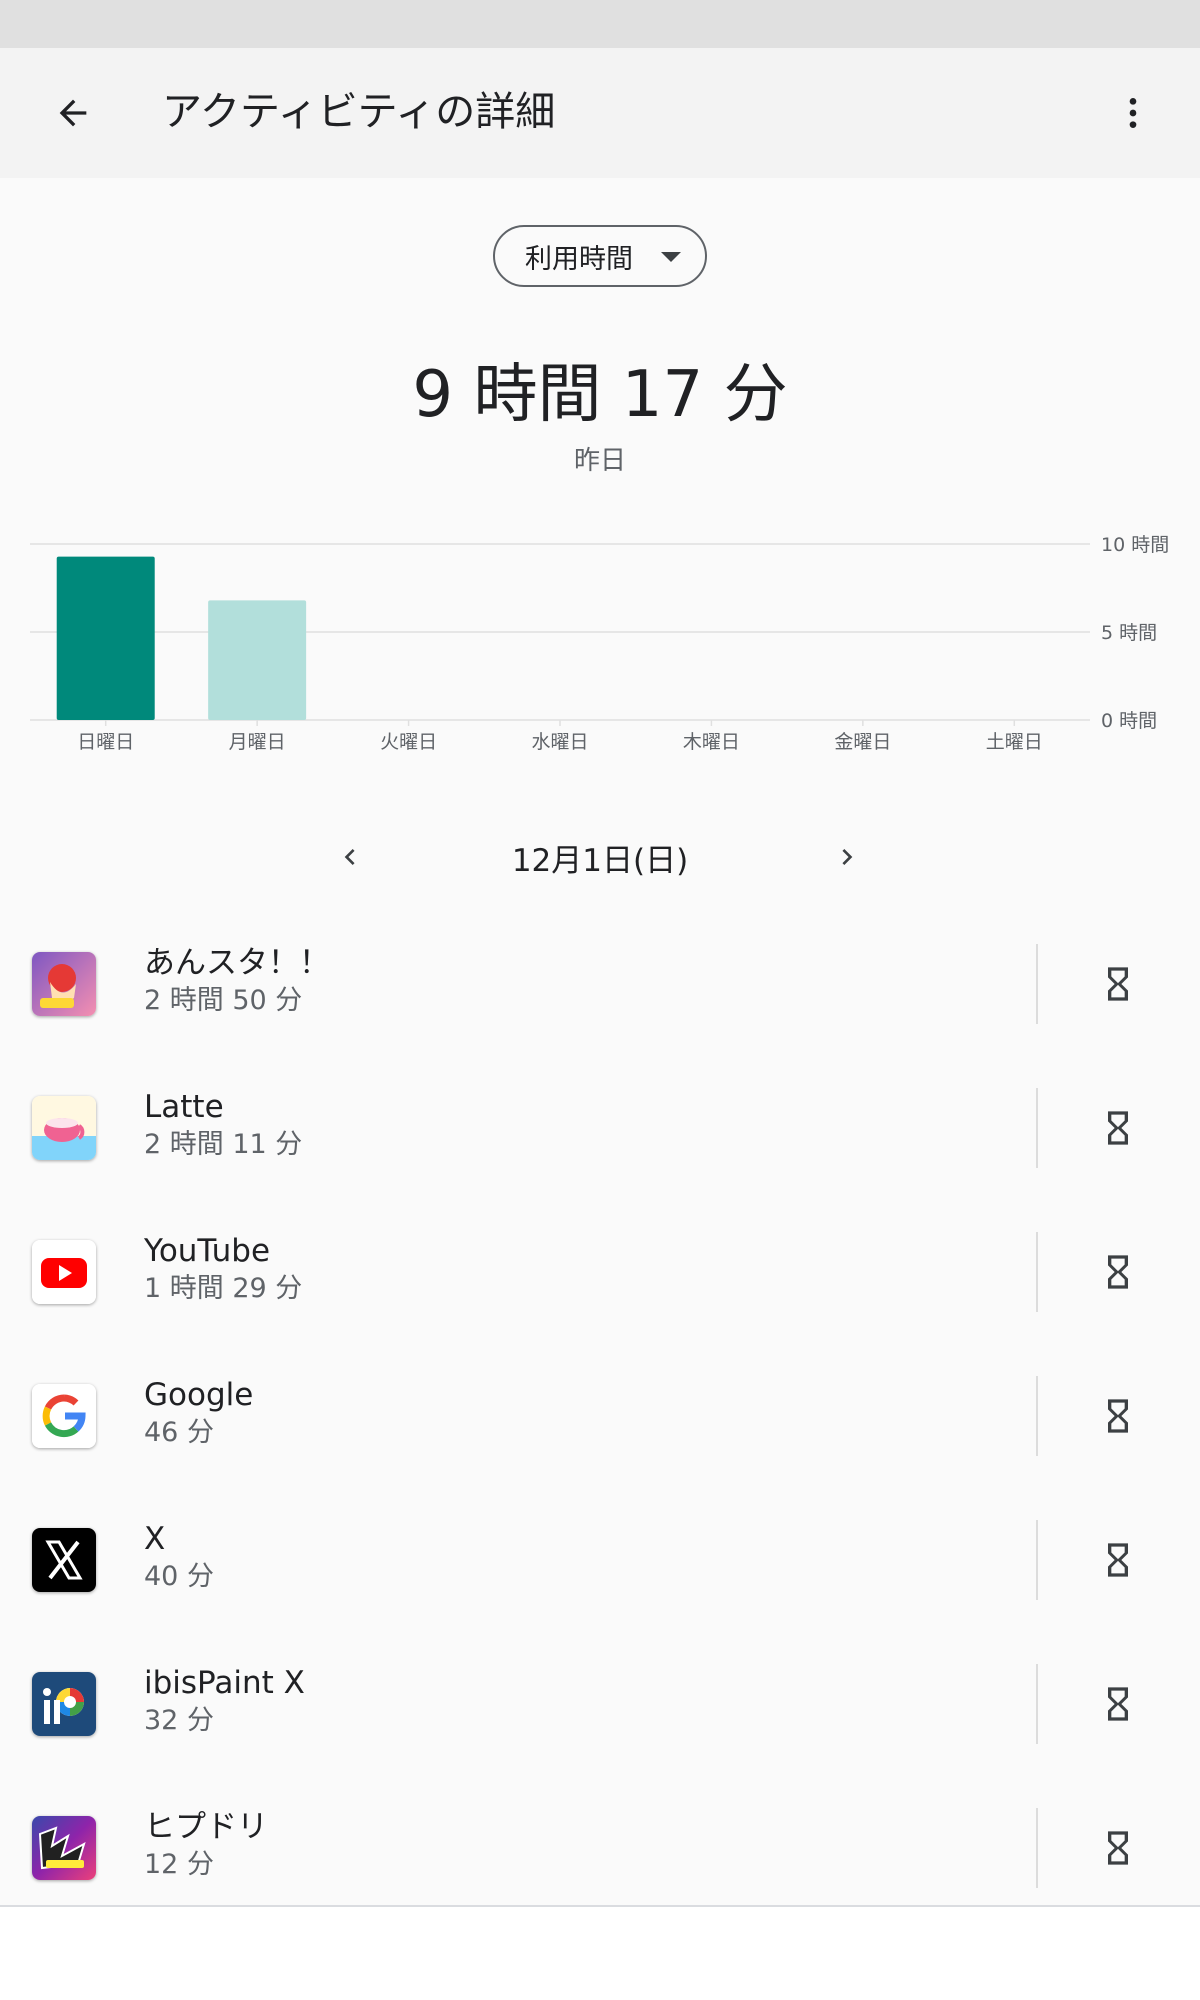 The height and width of the screenshot is (2000, 1200). Describe the element at coordinates (359, 112) in the screenshot. I see `page-title: アクティビティの詳細` at that location.